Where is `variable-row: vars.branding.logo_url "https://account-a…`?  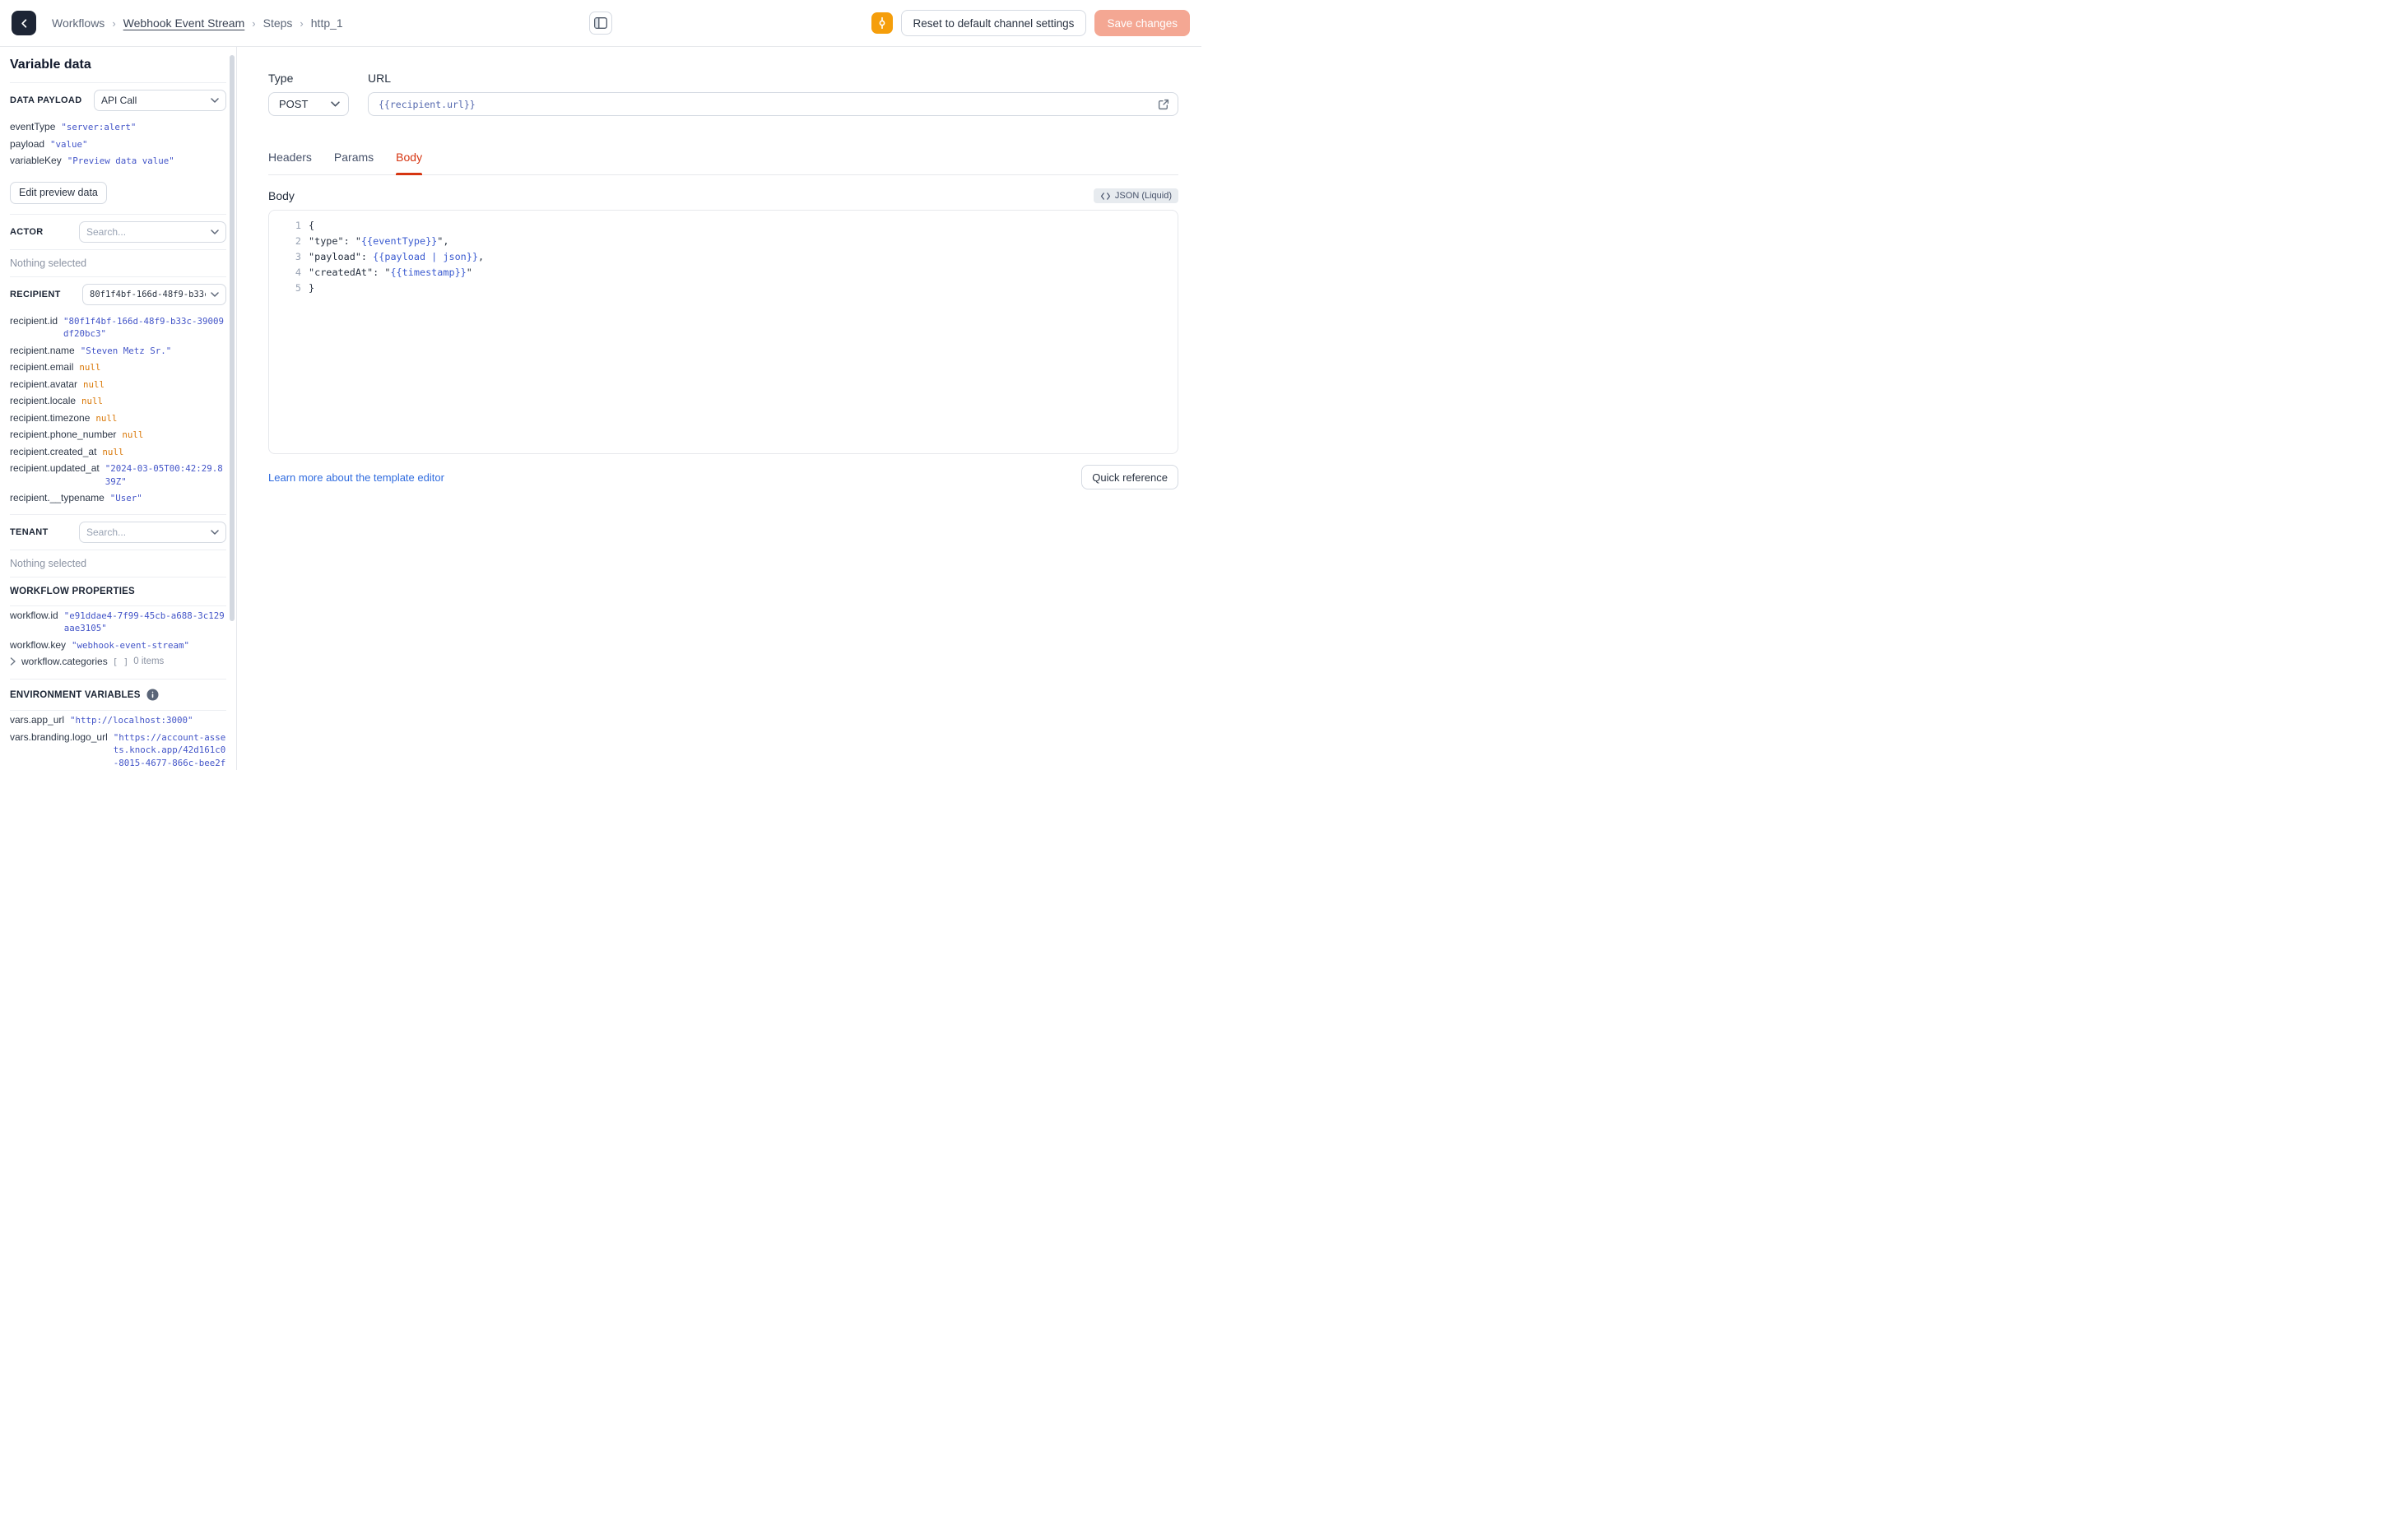 variable-row: vars.branding.logo_url "https://account-a… is located at coordinates (118, 749).